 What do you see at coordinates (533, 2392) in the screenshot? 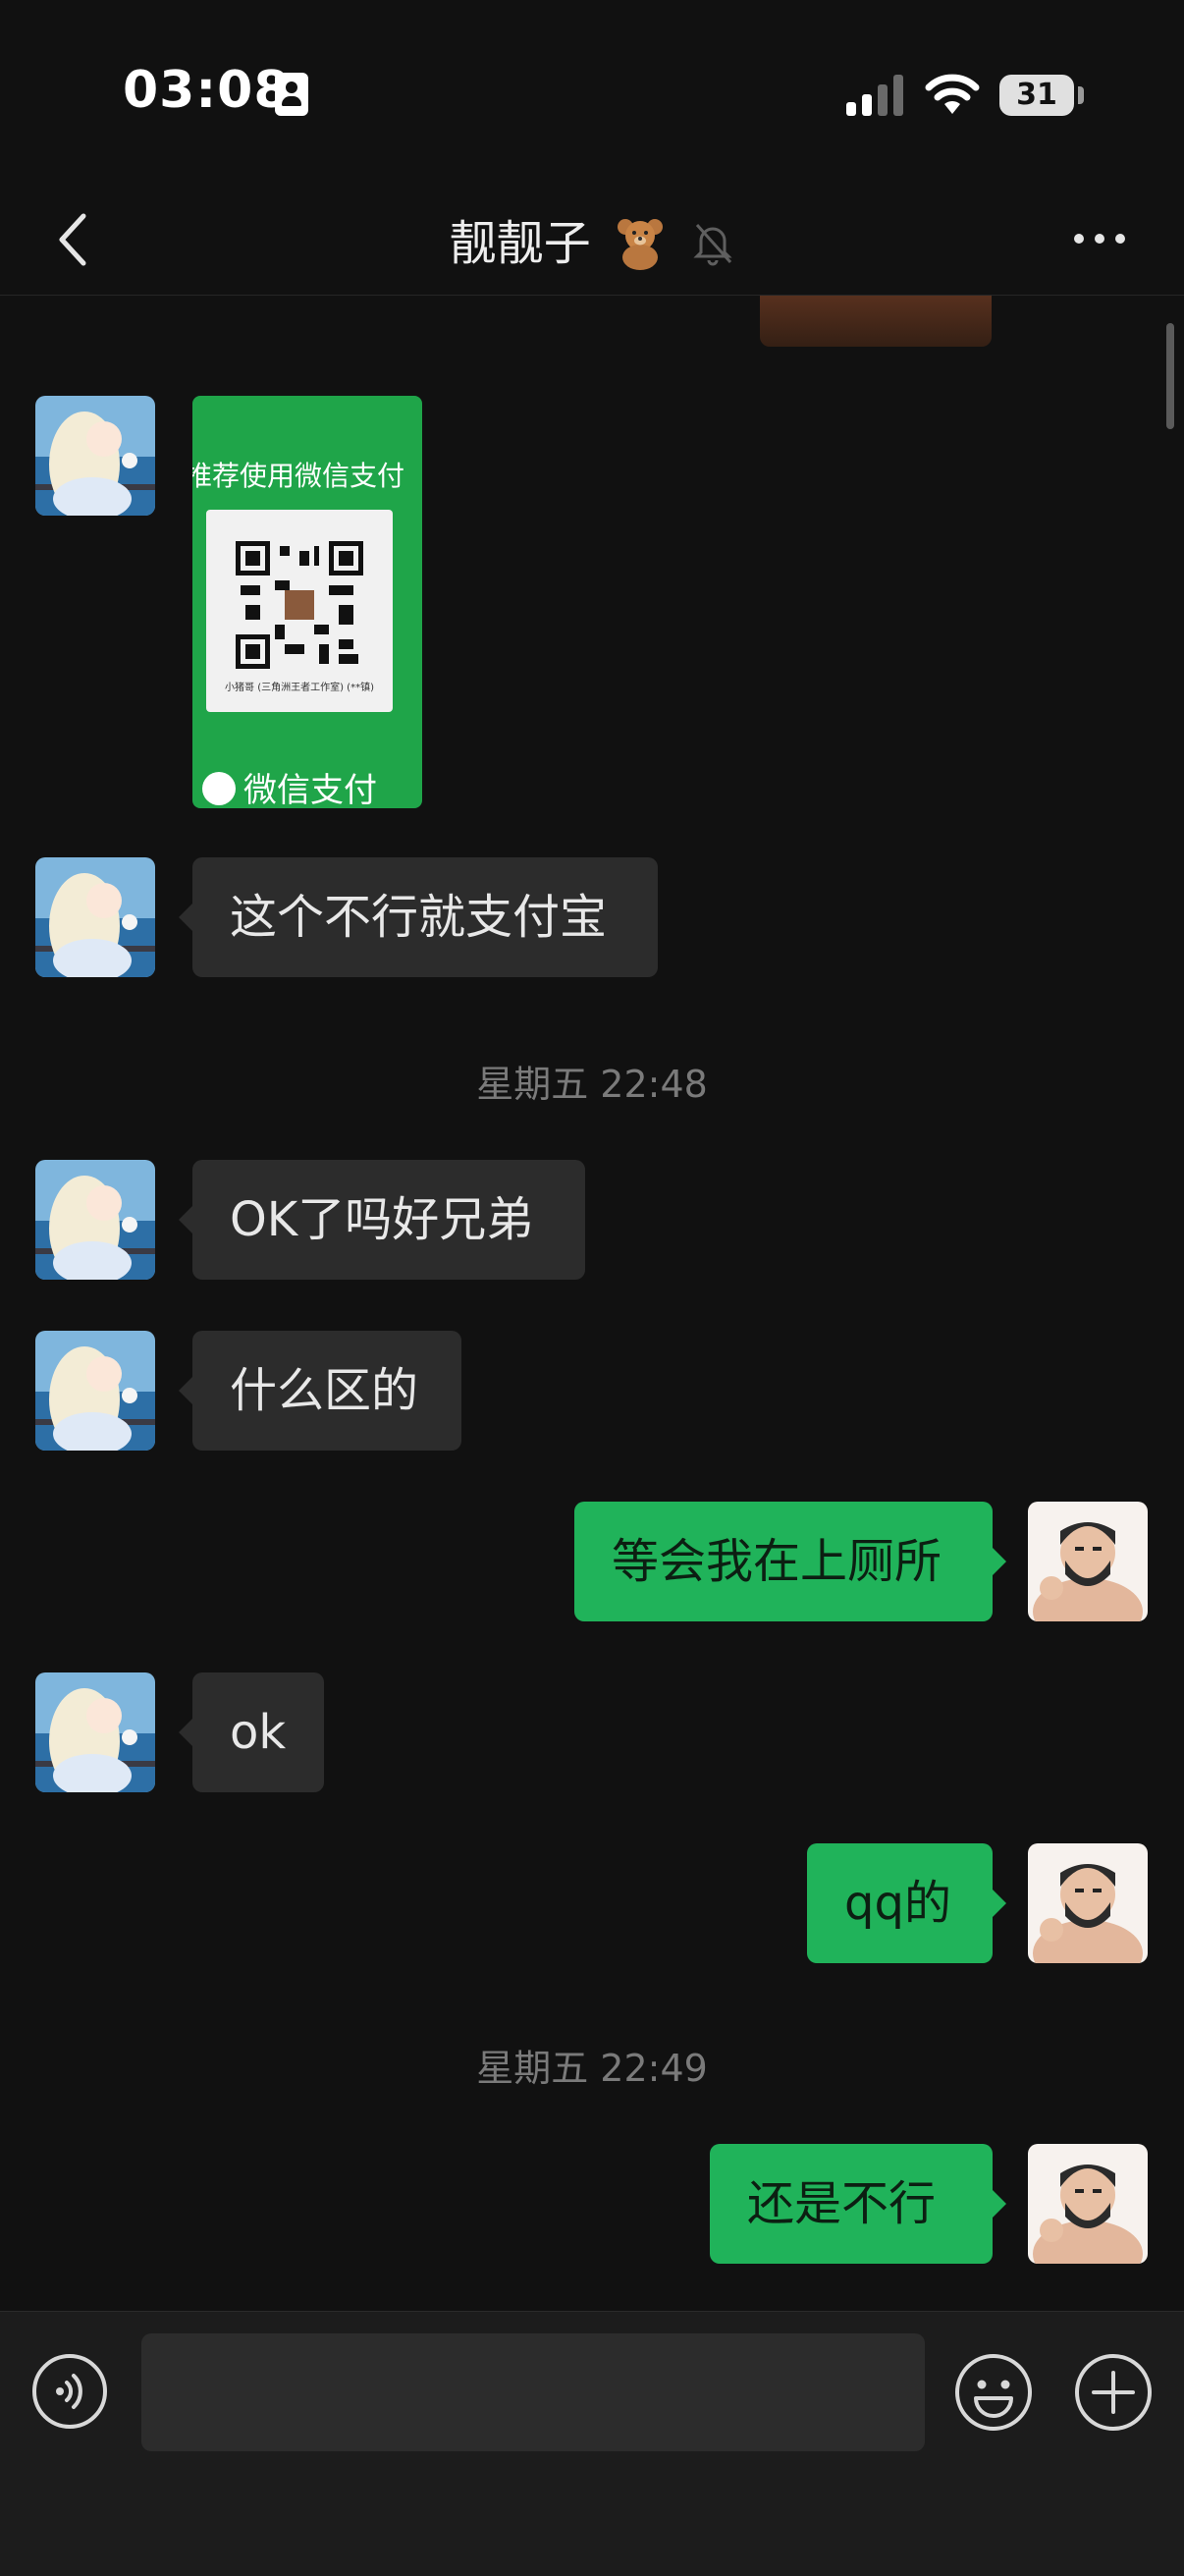
I see `message-text-input` at bounding box center [533, 2392].